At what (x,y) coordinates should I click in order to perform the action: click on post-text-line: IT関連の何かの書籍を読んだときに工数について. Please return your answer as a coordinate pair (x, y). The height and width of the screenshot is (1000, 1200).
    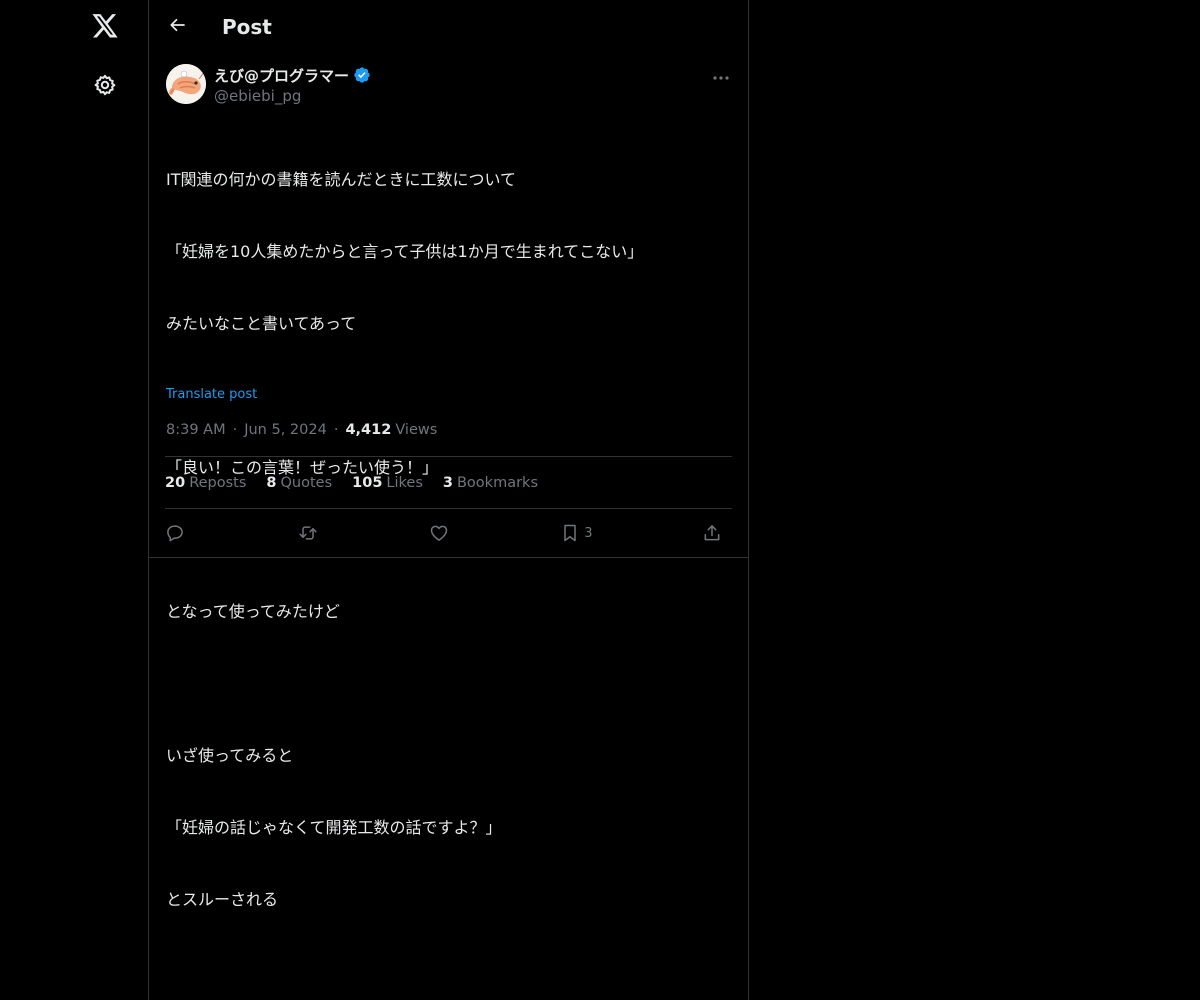
    Looking at the image, I should click on (341, 179).